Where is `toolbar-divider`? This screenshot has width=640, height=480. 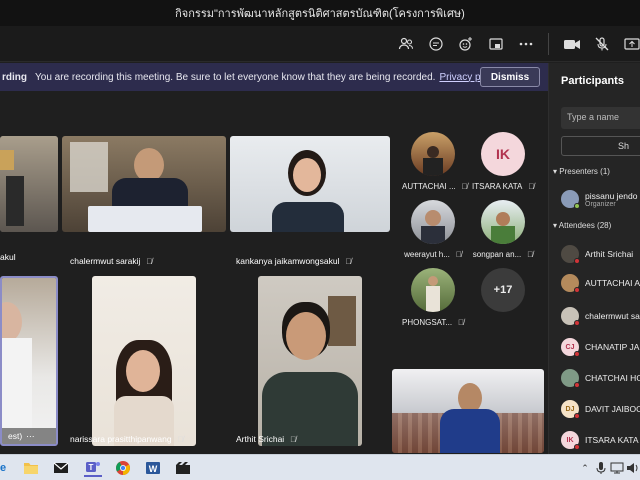 toolbar-divider is located at coordinates (548, 44).